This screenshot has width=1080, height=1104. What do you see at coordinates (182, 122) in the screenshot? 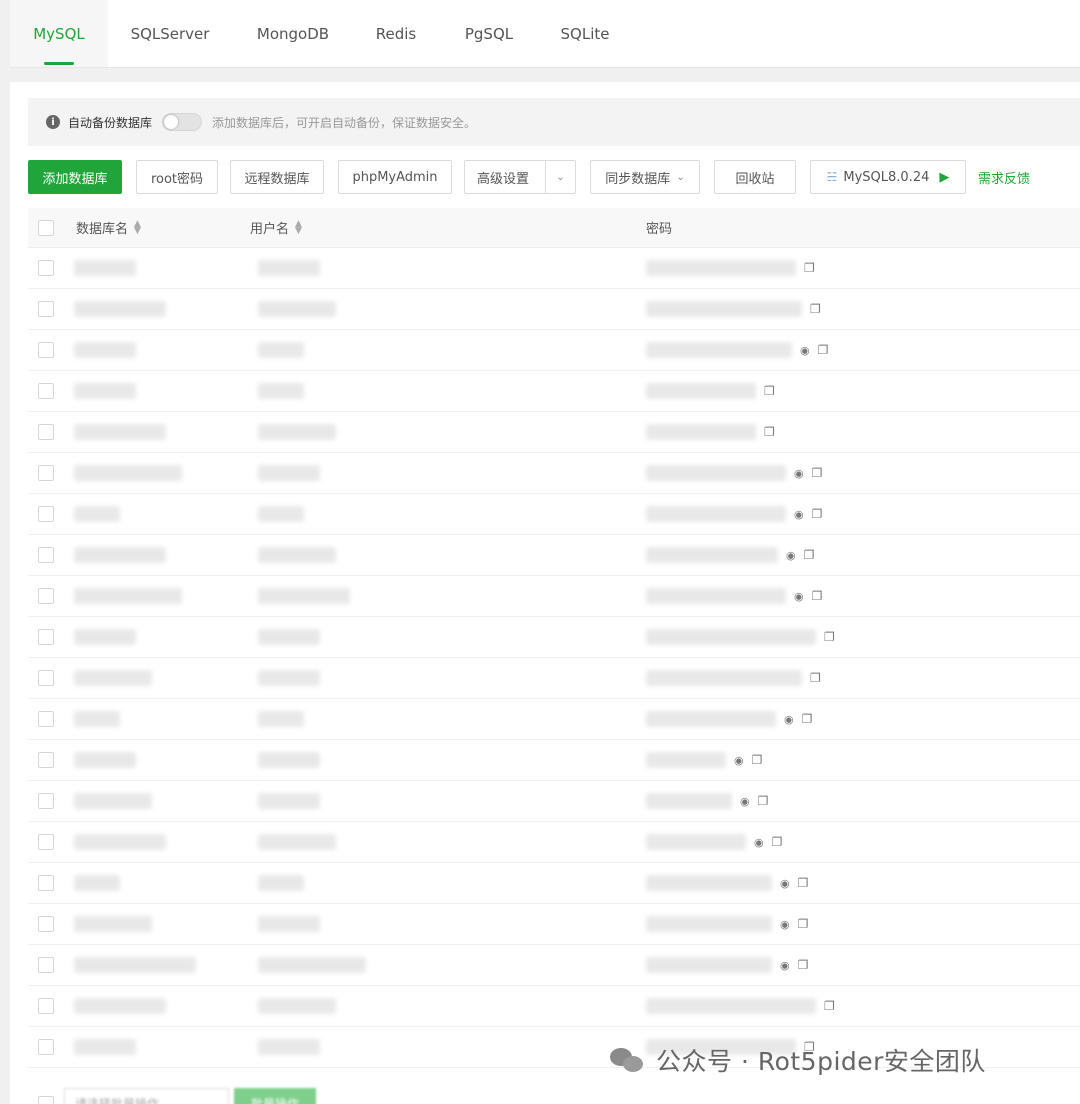
I see `auto-backup-toggle` at bounding box center [182, 122].